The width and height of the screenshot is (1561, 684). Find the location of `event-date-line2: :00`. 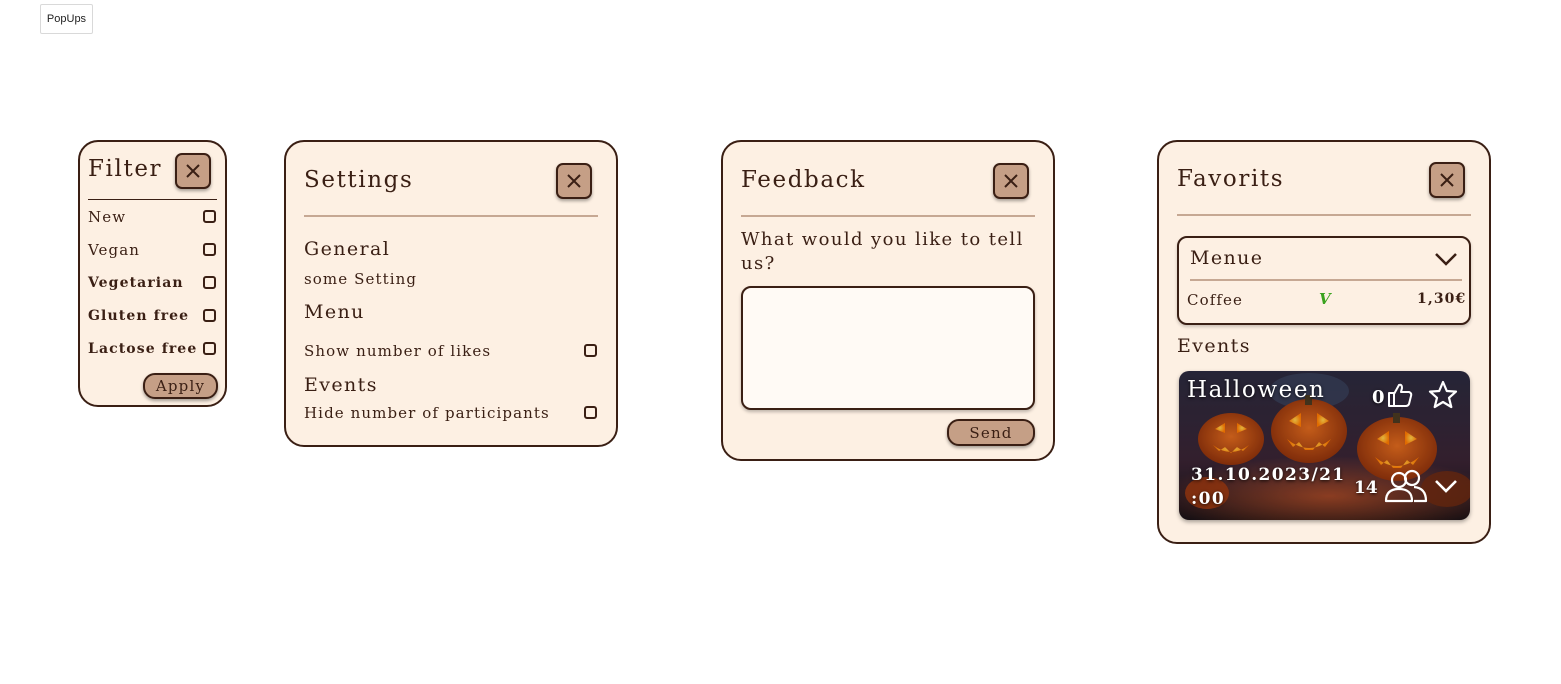

event-date-line2: :00 is located at coordinates (1208, 499).